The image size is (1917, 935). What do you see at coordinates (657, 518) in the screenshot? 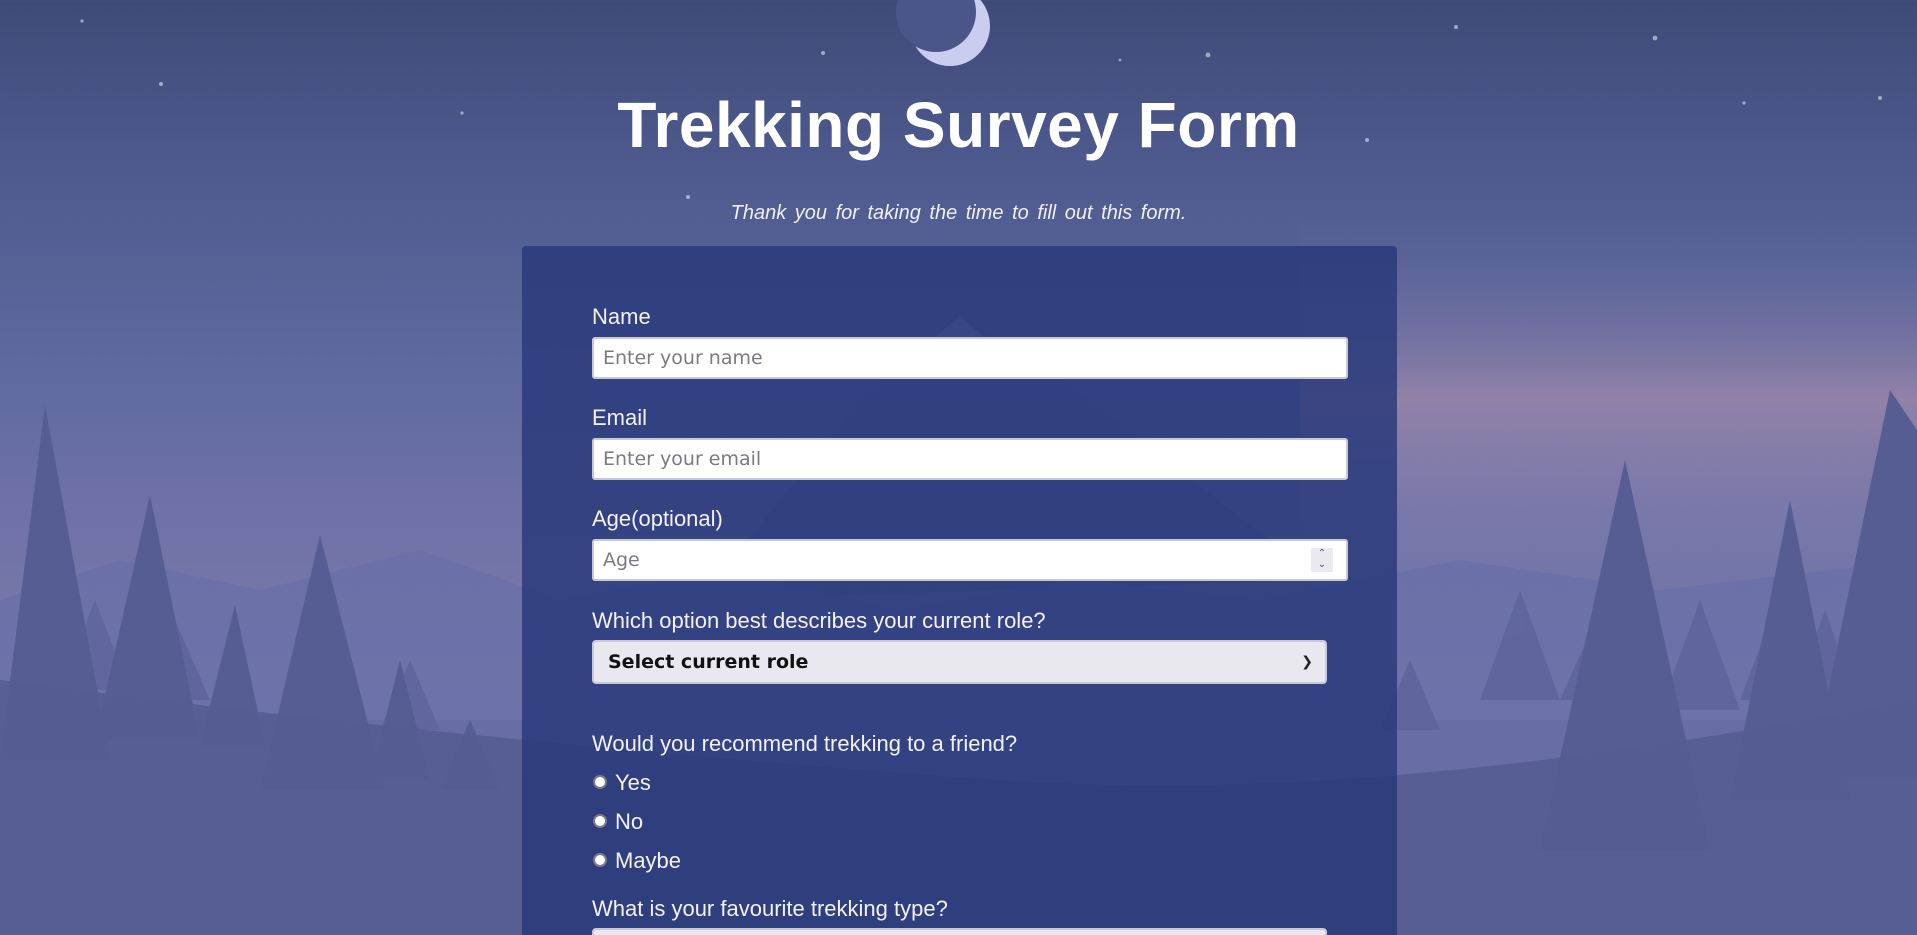
I see `age-label: Age(optional)` at bounding box center [657, 518].